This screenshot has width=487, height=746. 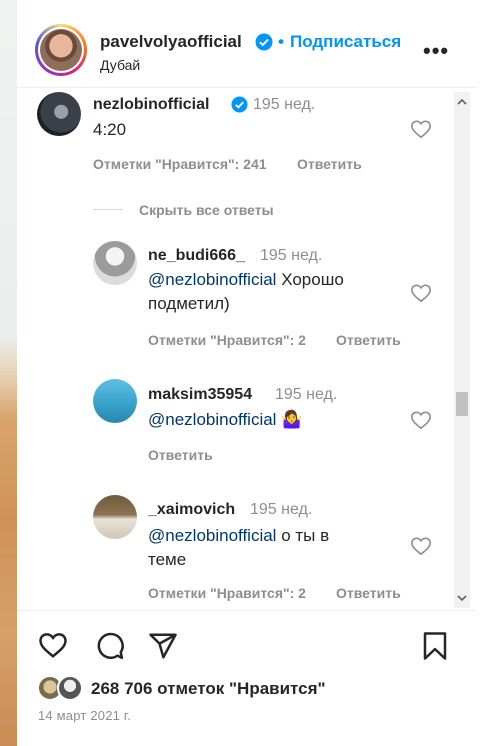 What do you see at coordinates (163, 646) in the screenshot?
I see `share-icon` at bounding box center [163, 646].